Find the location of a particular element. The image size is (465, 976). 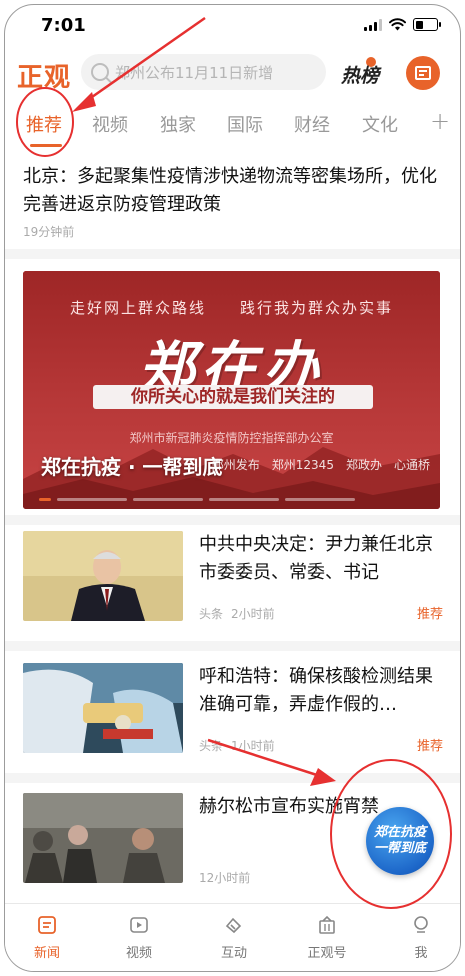

channel-tabs: 推荐 视频 独家 国际 财经 文化 + is located at coordinates (232, 126).